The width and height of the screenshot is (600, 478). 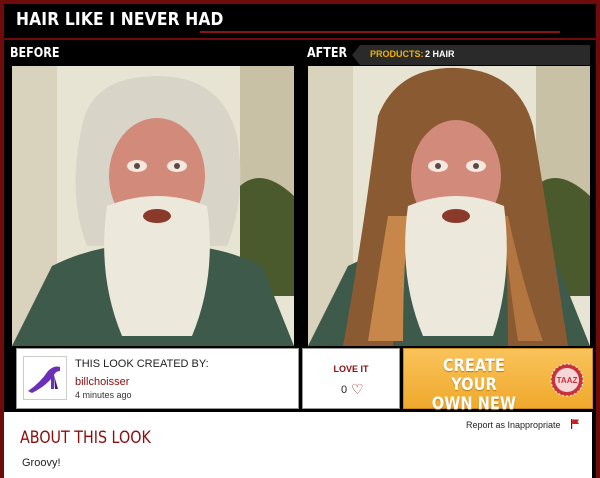 What do you see at coordinates (300, 21) in the screenshot?
I see `page-header: HAIR LIKE I NEVER HAD` at bounding box center [300, 21].